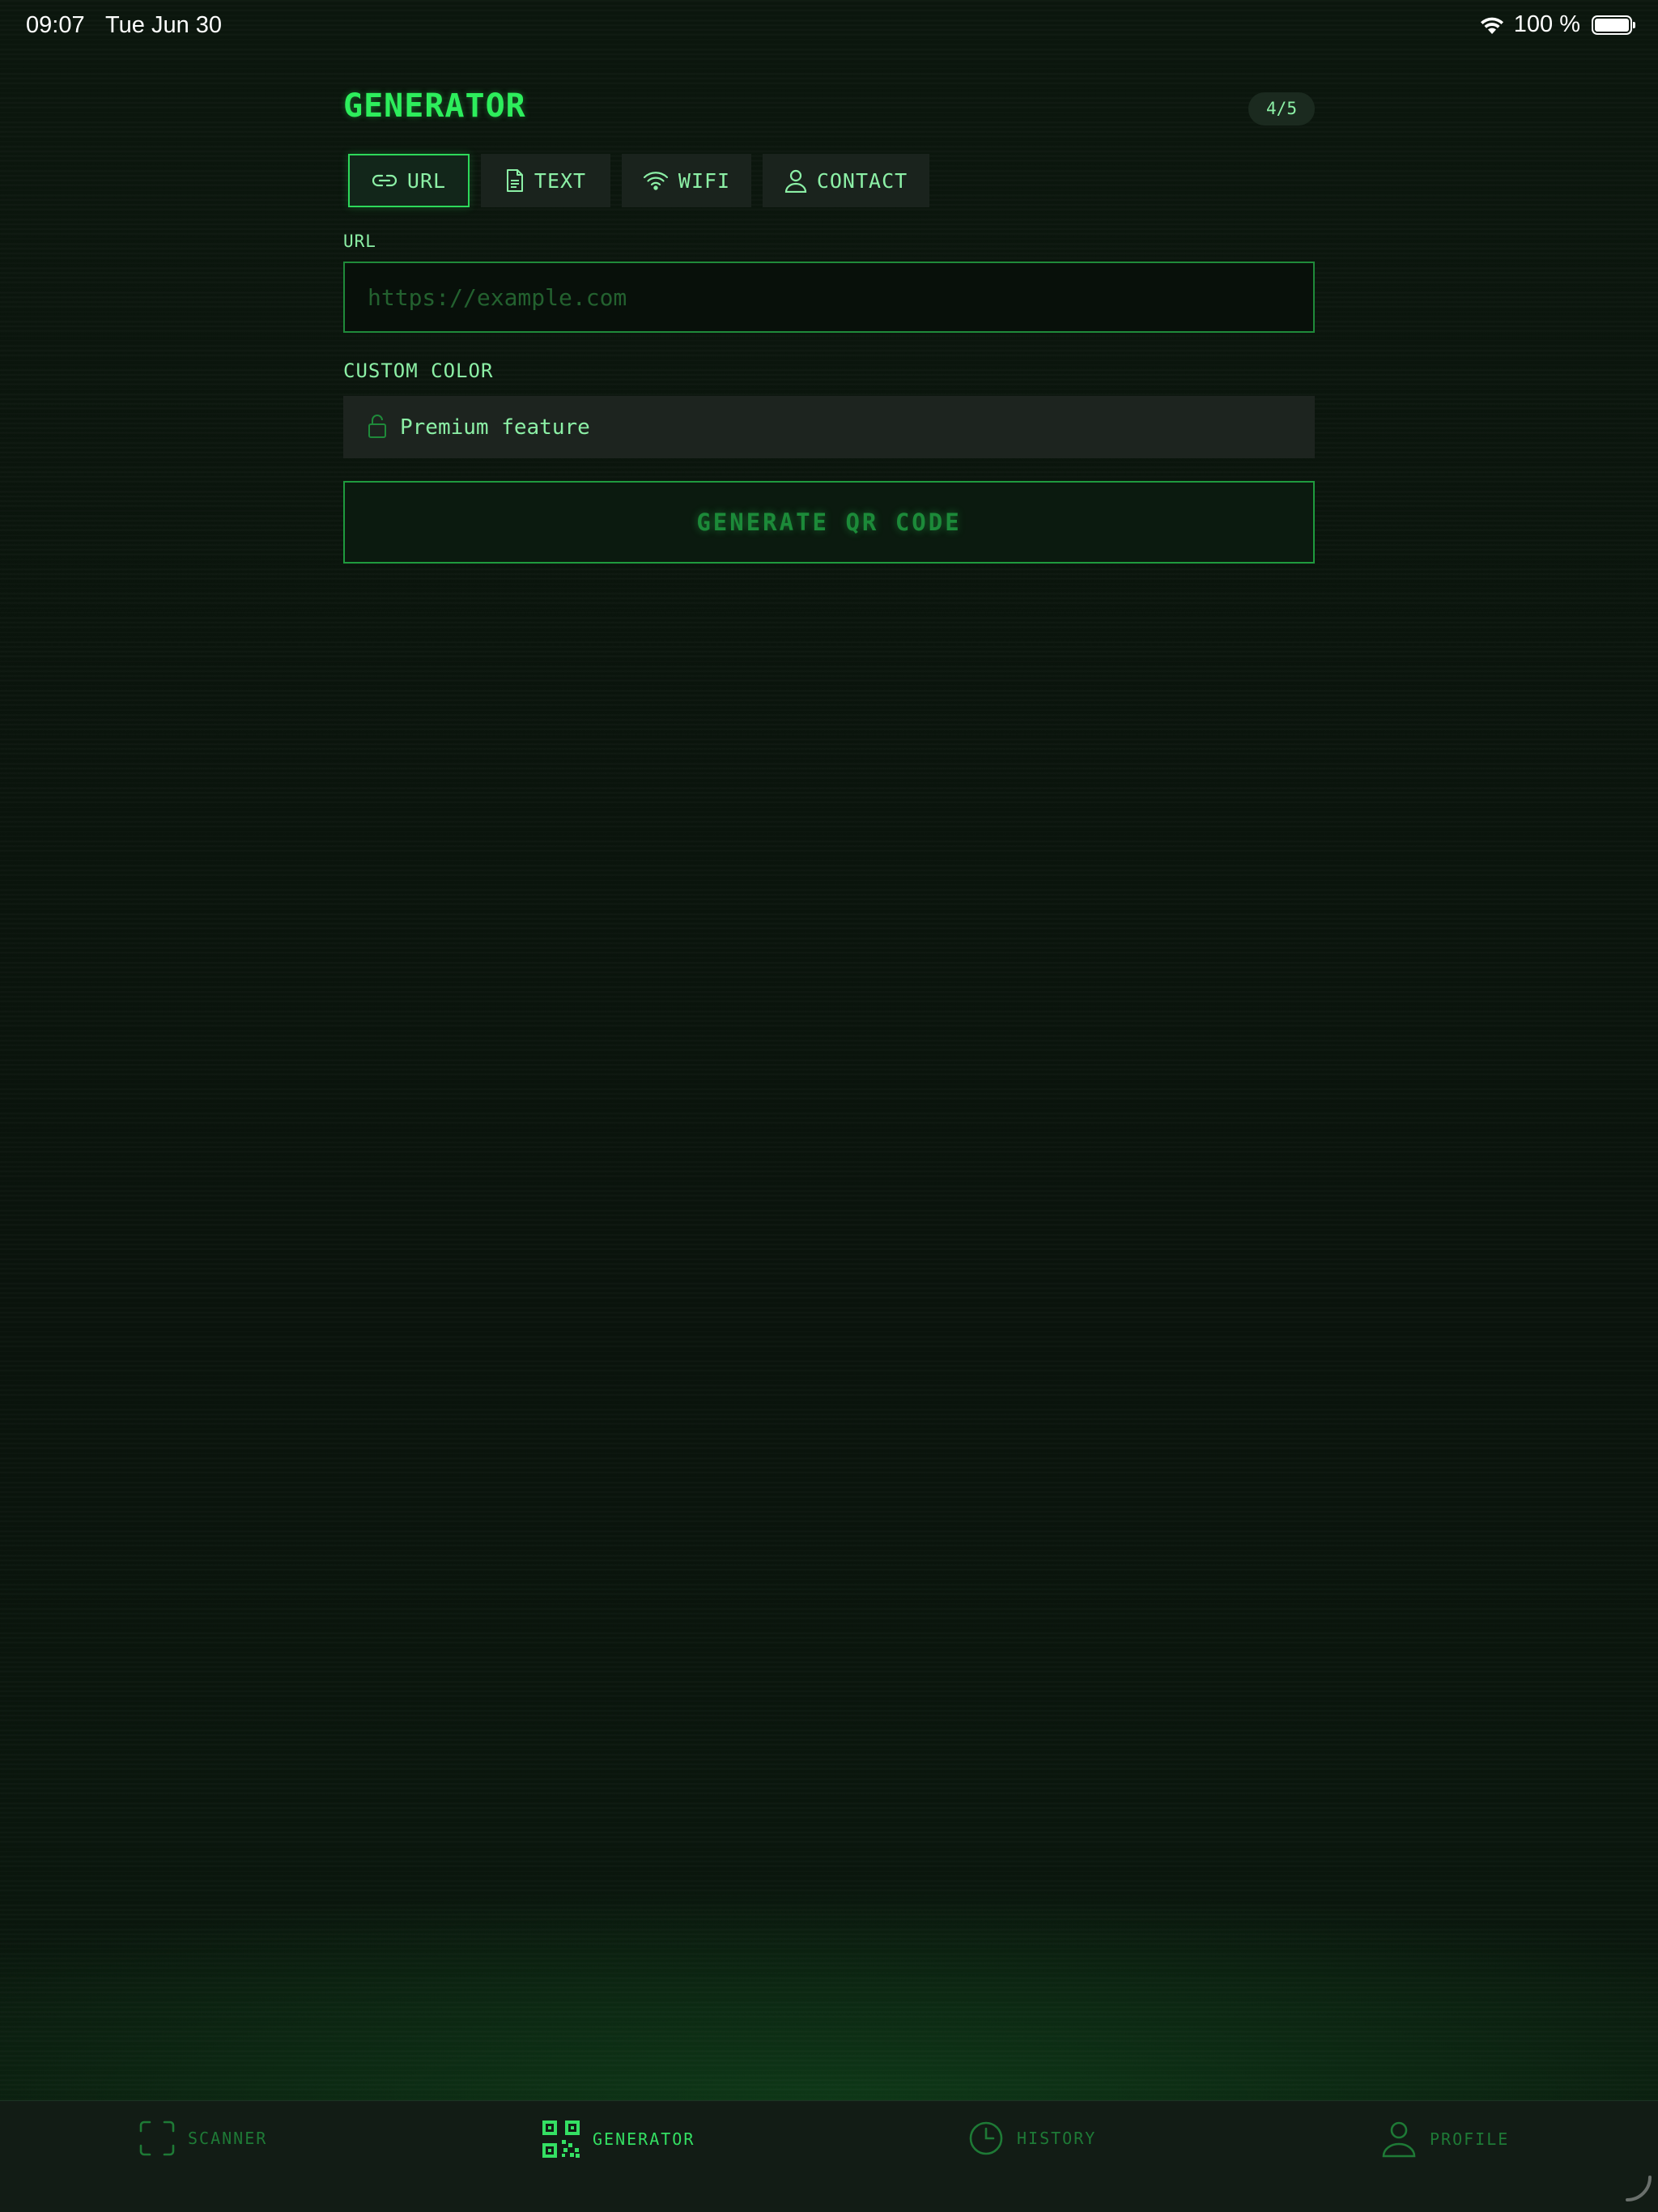 This screenshot has height=2212, width=1658. I want to click on profile-person-icon, so click(1399, 2139).